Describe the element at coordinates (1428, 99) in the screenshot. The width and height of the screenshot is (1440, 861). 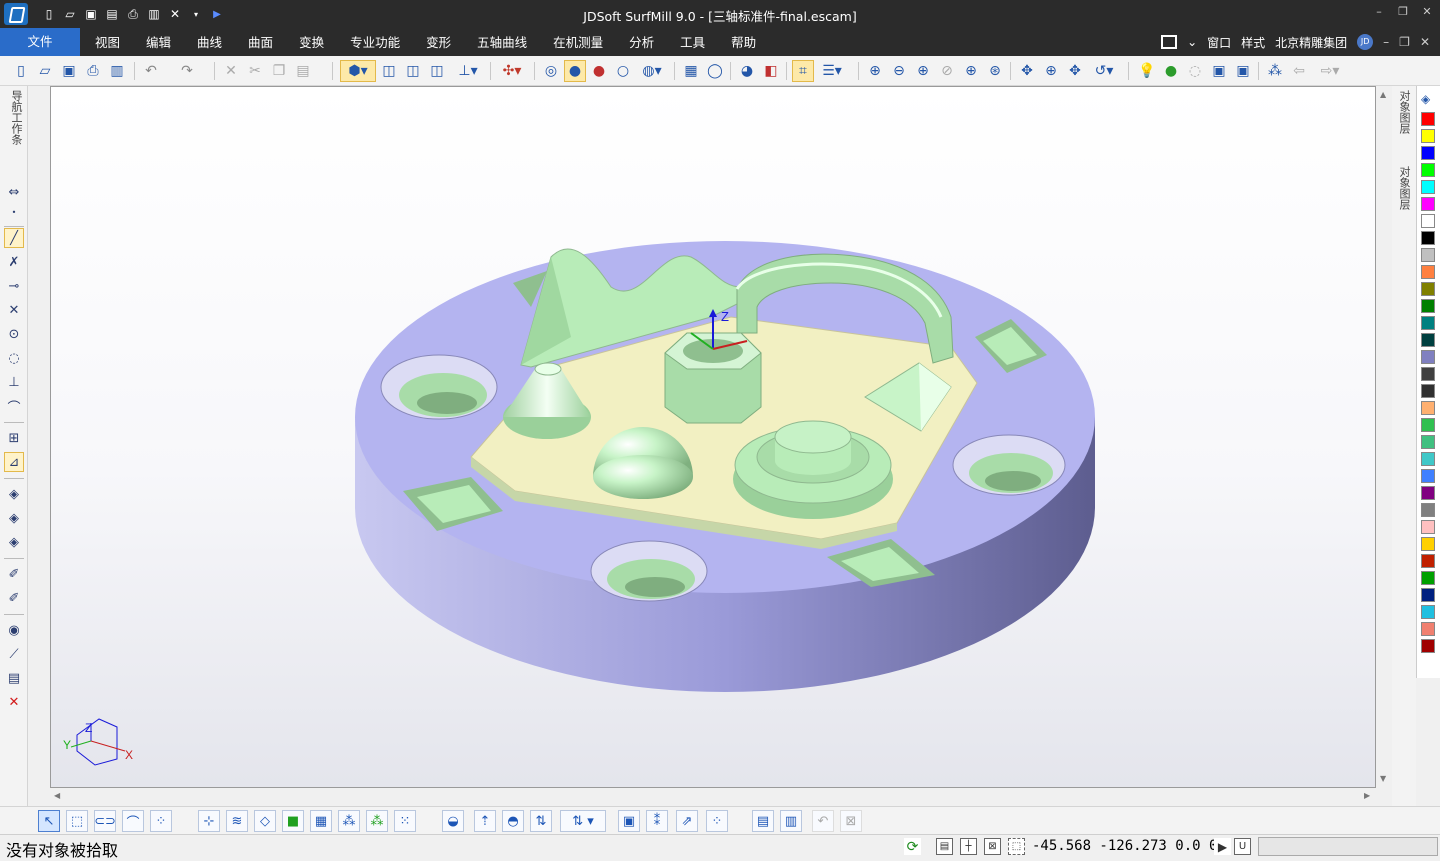
I see `palette-settings-icon: ◈` at that location.